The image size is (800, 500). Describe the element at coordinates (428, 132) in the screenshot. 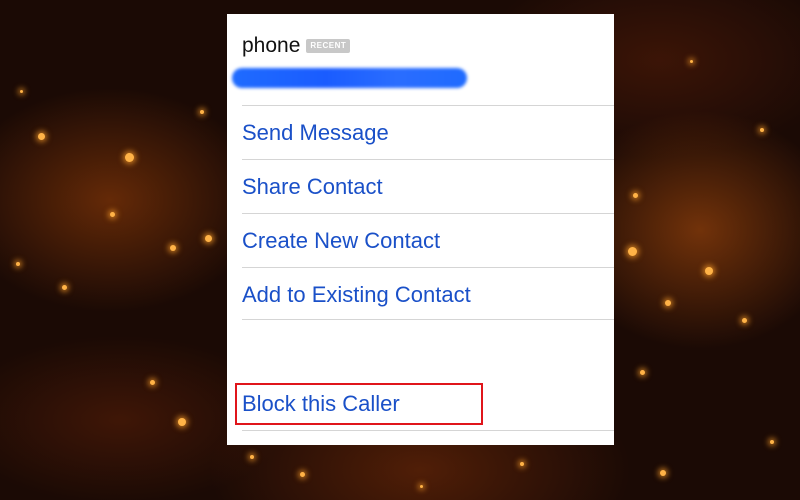

I see `send-message-button: Send Message` at that location.